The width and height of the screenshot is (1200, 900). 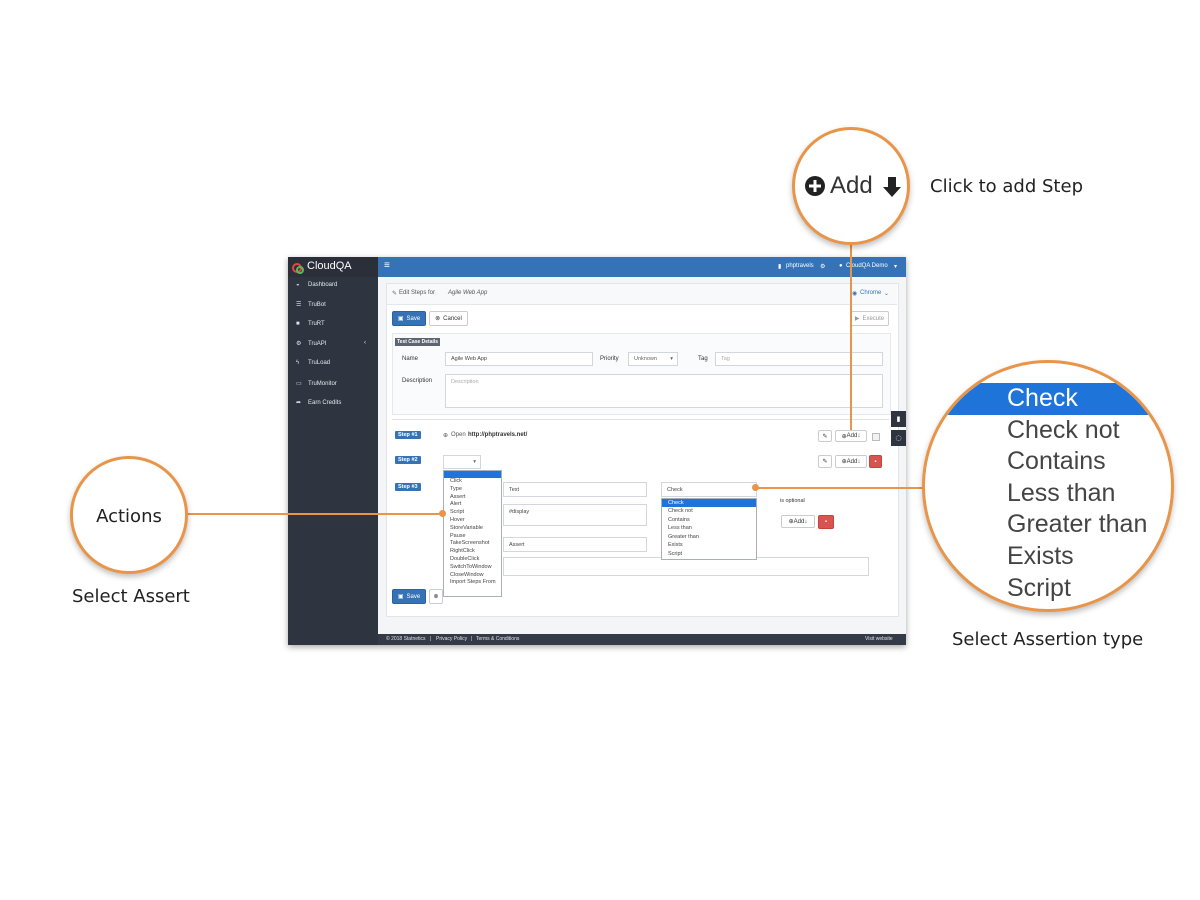 What do you see at coordinates (472, 560) in the screenshot?
I see `actions-option: DoubleClick` at bounding box center [472, 560].